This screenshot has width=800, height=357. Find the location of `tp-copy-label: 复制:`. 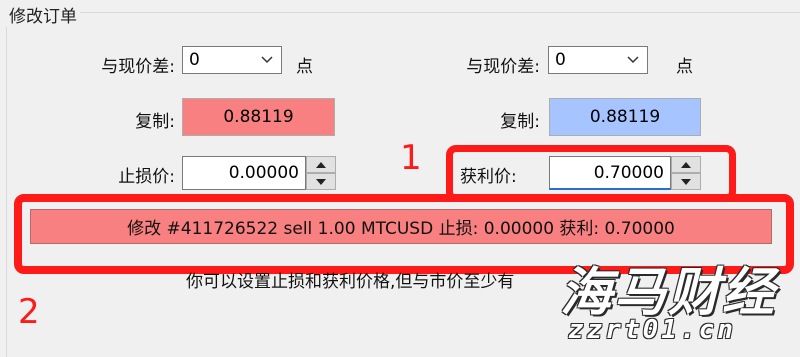

tp-copy-label: 复制: is located at coordinates (520, 122).